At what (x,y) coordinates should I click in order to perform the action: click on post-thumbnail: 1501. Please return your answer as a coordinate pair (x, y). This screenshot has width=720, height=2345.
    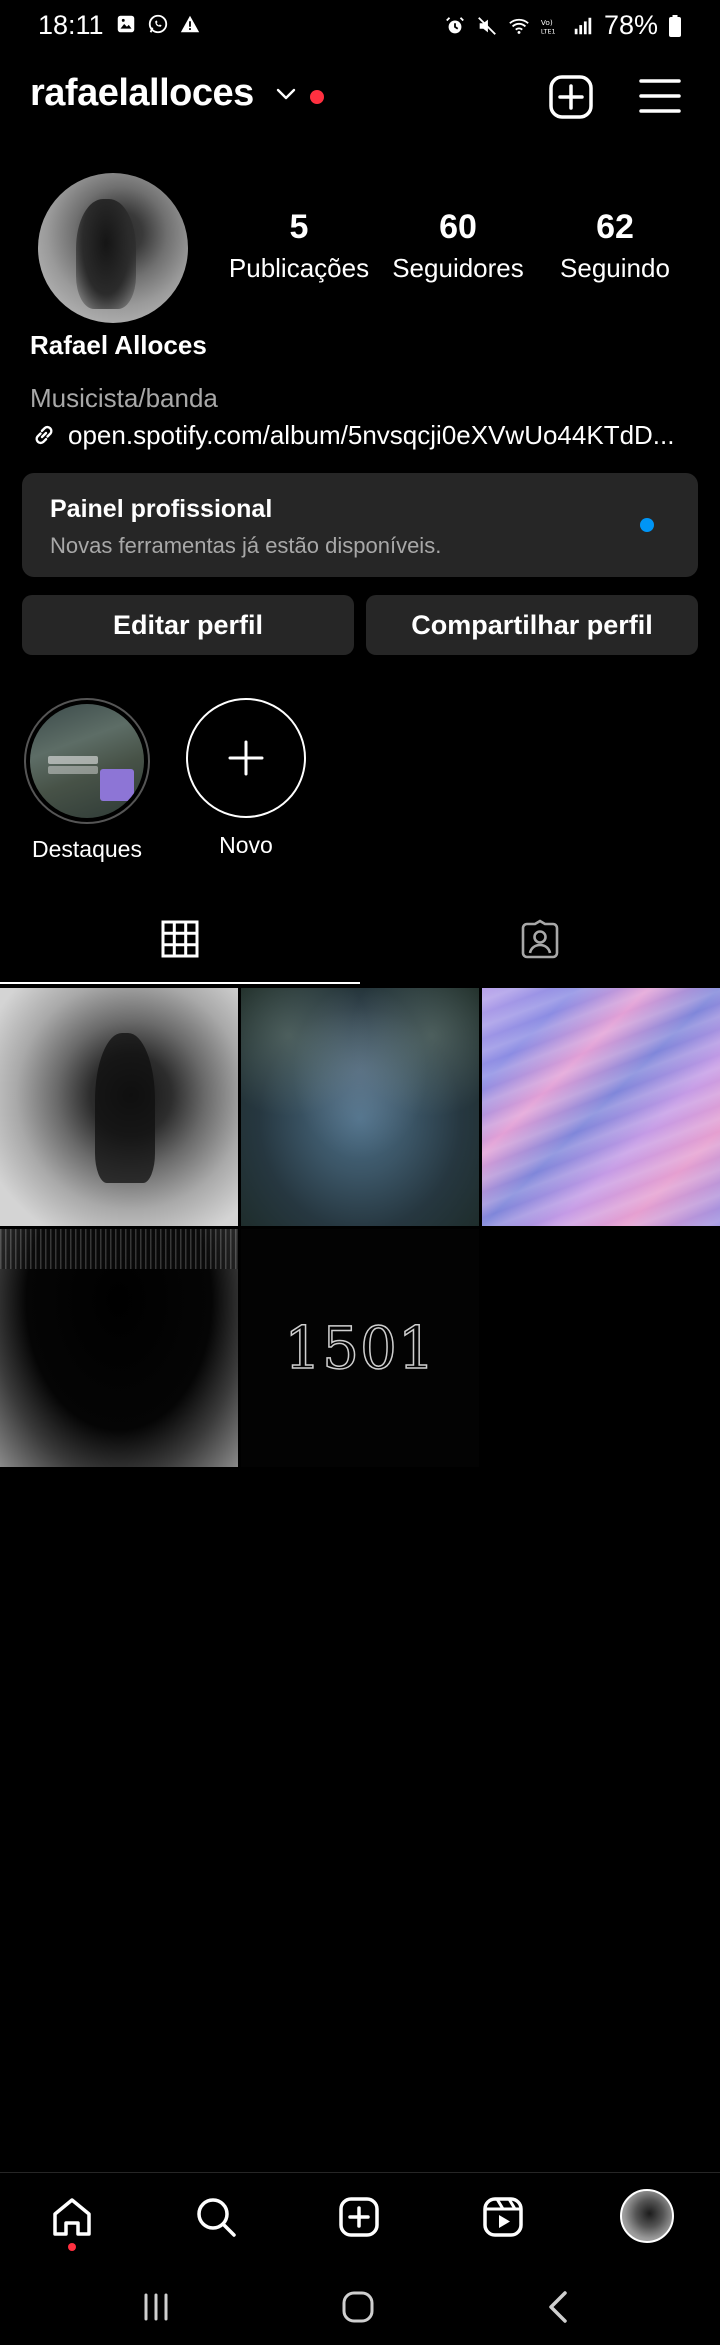
    Looking at the image, I should click on (360, 1348).